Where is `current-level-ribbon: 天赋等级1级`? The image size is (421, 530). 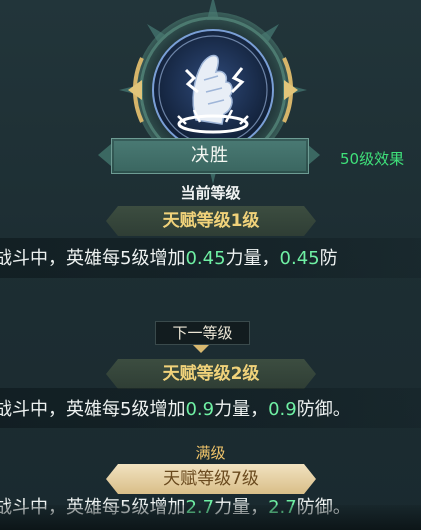
current-level-ribbon: 天赋等级1级 is located at coordinates (211, 221).